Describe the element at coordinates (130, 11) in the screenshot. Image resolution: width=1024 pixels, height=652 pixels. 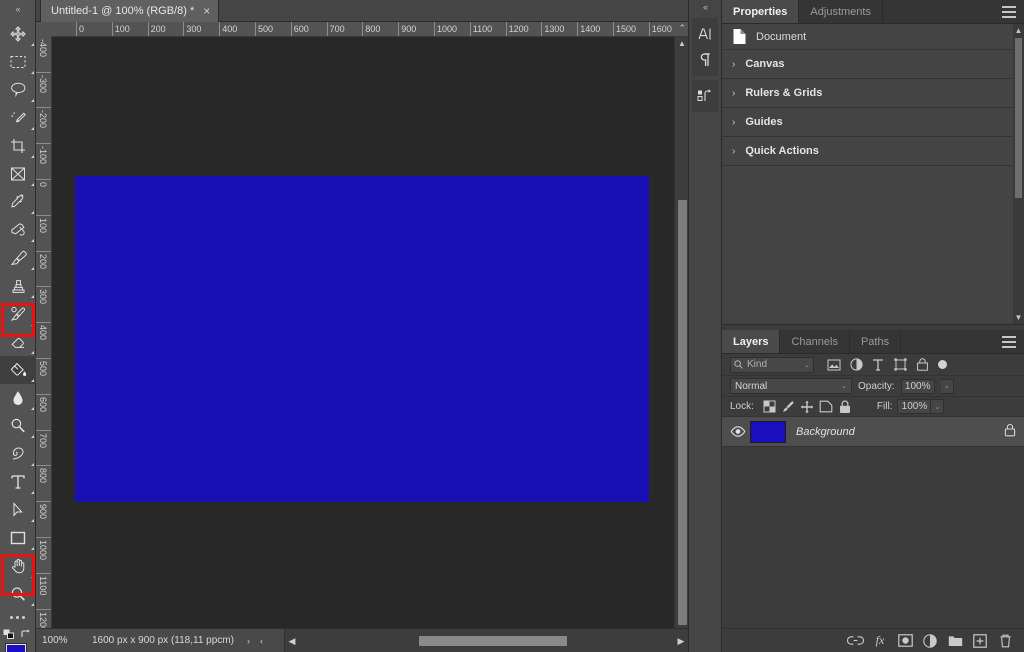
I see `document-tab: Untitled-1 @ 100% (RGB/8) * ×` at that location.